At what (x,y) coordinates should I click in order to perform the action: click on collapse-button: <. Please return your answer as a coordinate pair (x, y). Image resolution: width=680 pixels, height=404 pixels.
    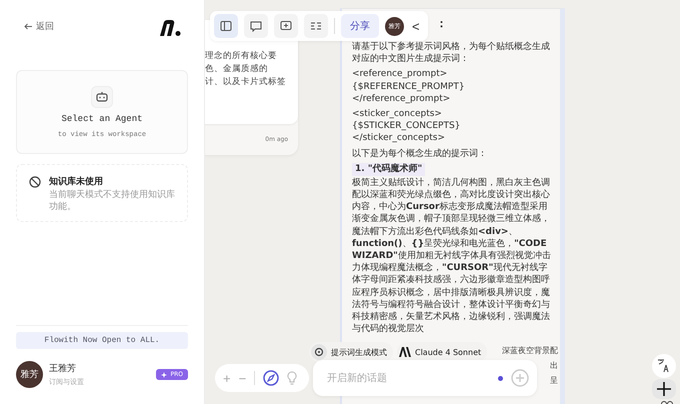
    Looking at the image, I should click on (416, 26).